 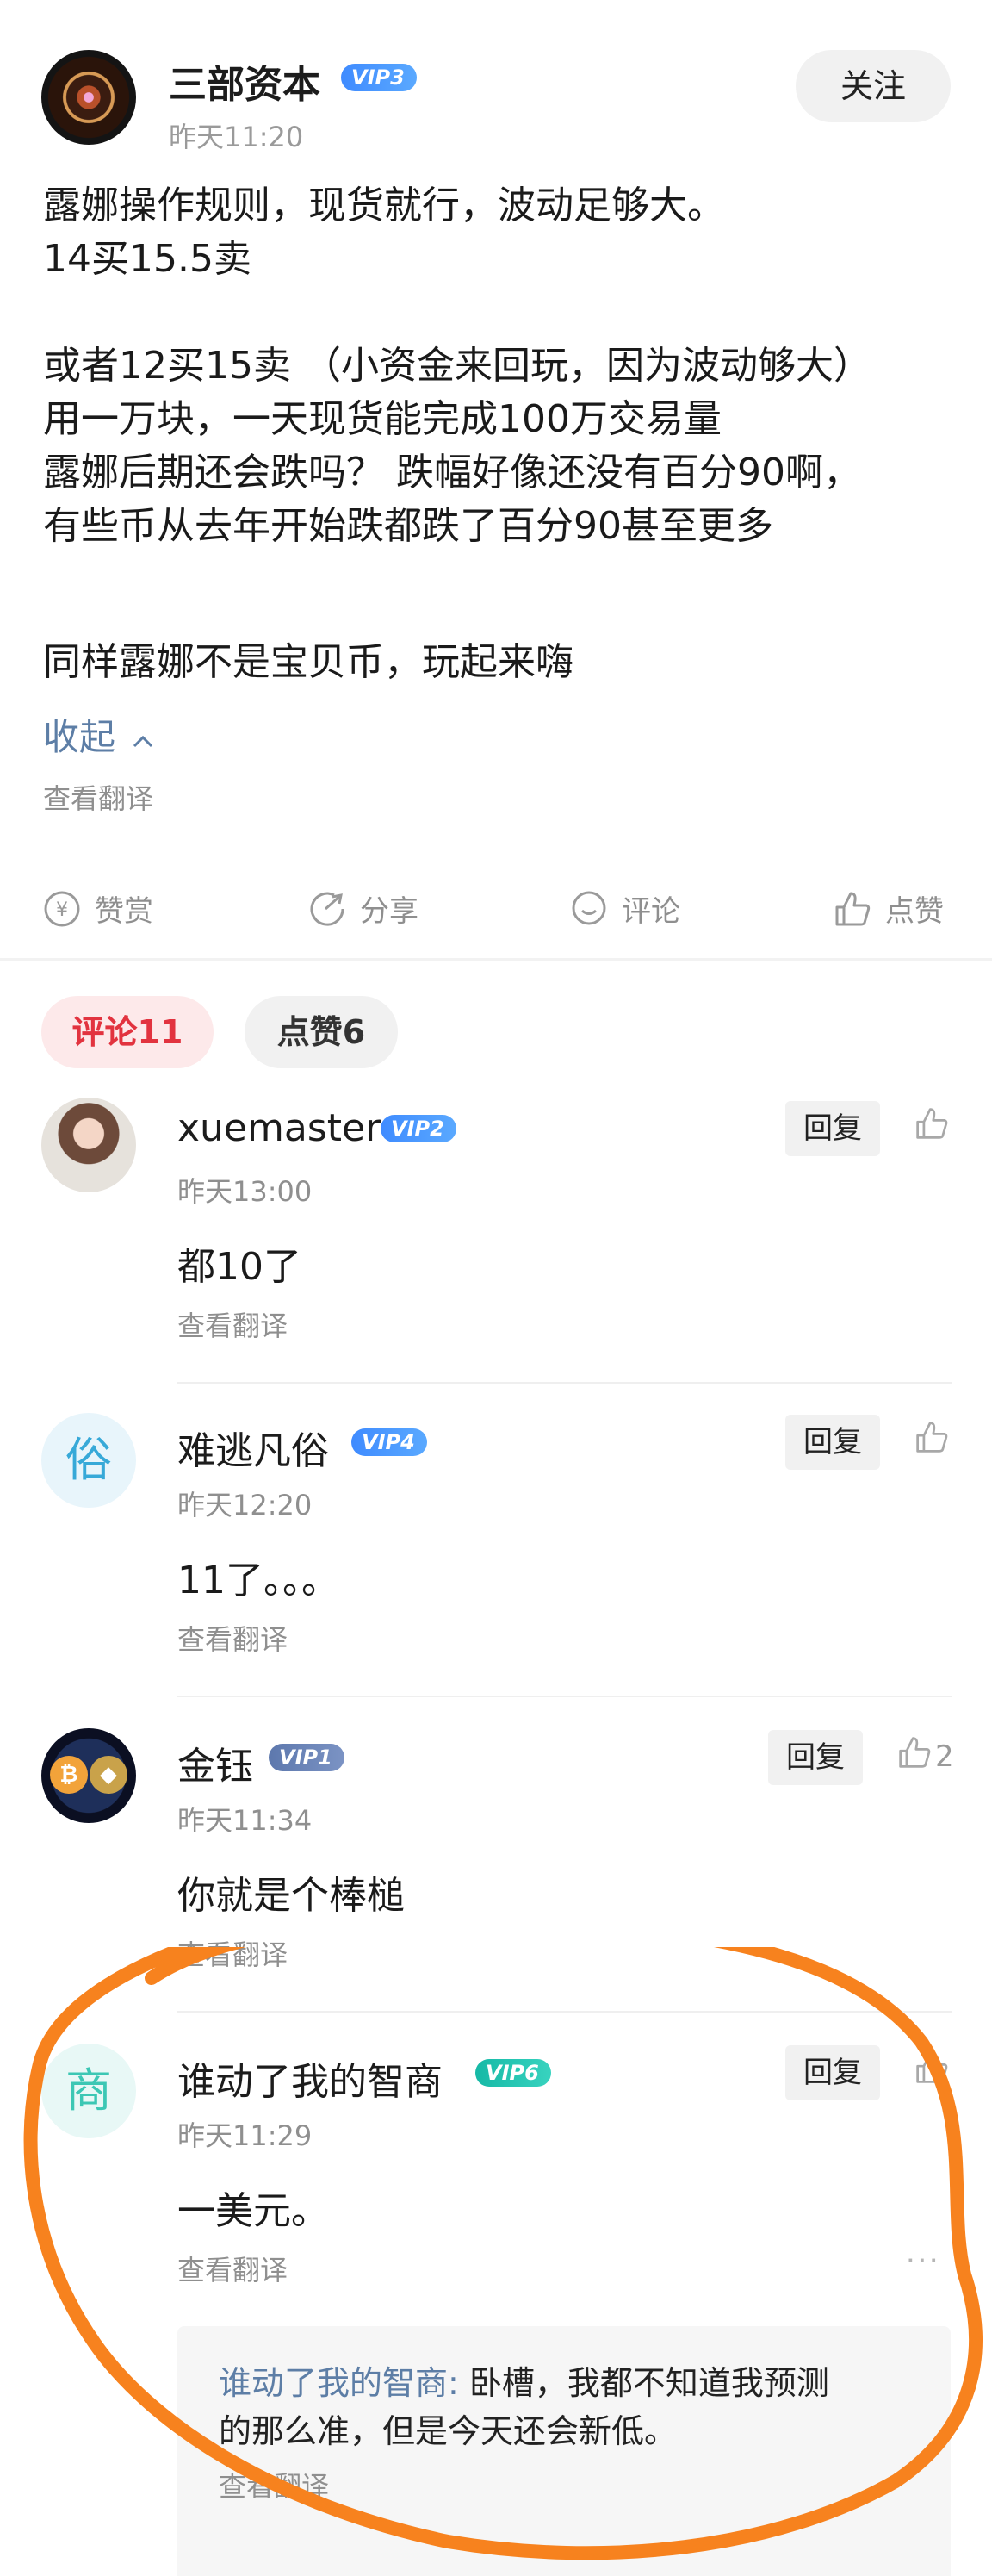 What do you see at coordinates (457, 366) in the screenshot?
I see `post-line: 或者12买15卖 （小资金来回玩，因为波动够大）` at bounding box center [457, 366].